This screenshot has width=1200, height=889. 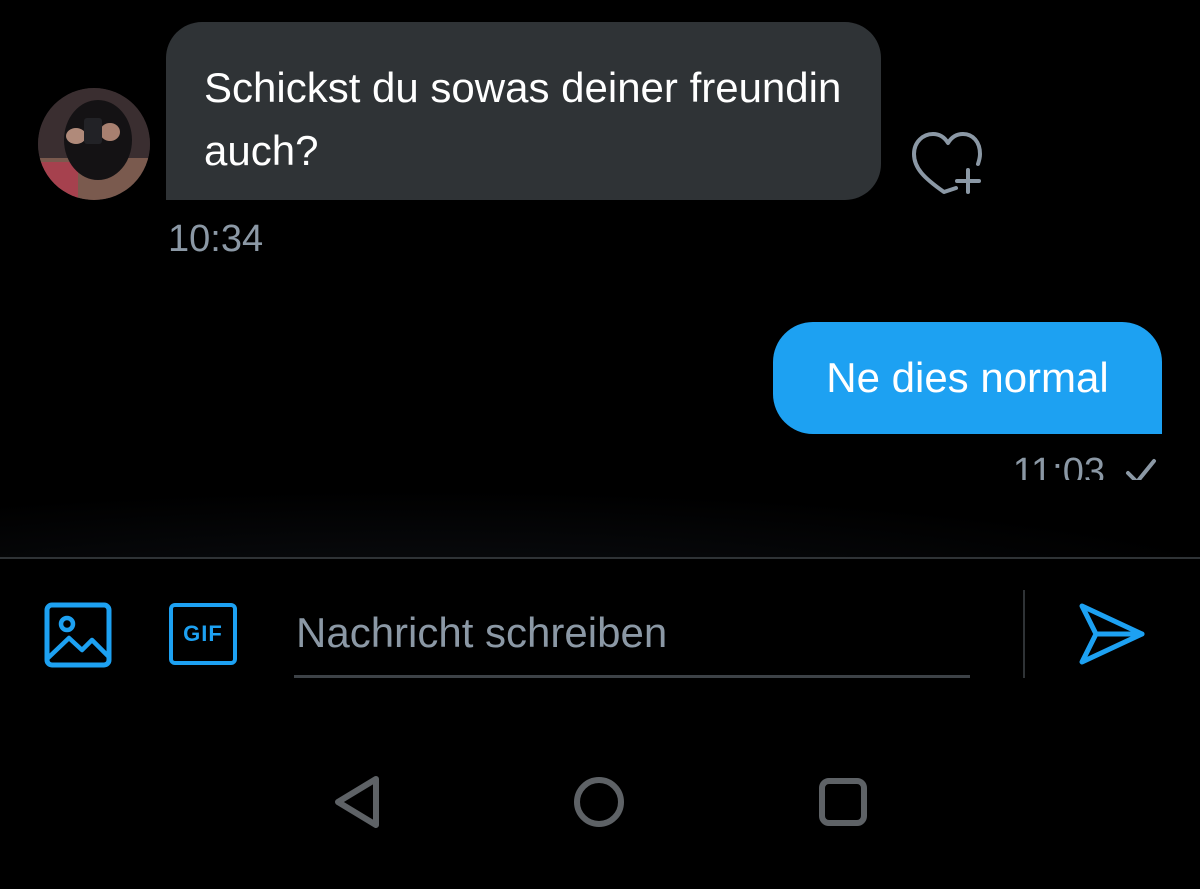 I want to click on composer-divider, so click(x=600, y=558).